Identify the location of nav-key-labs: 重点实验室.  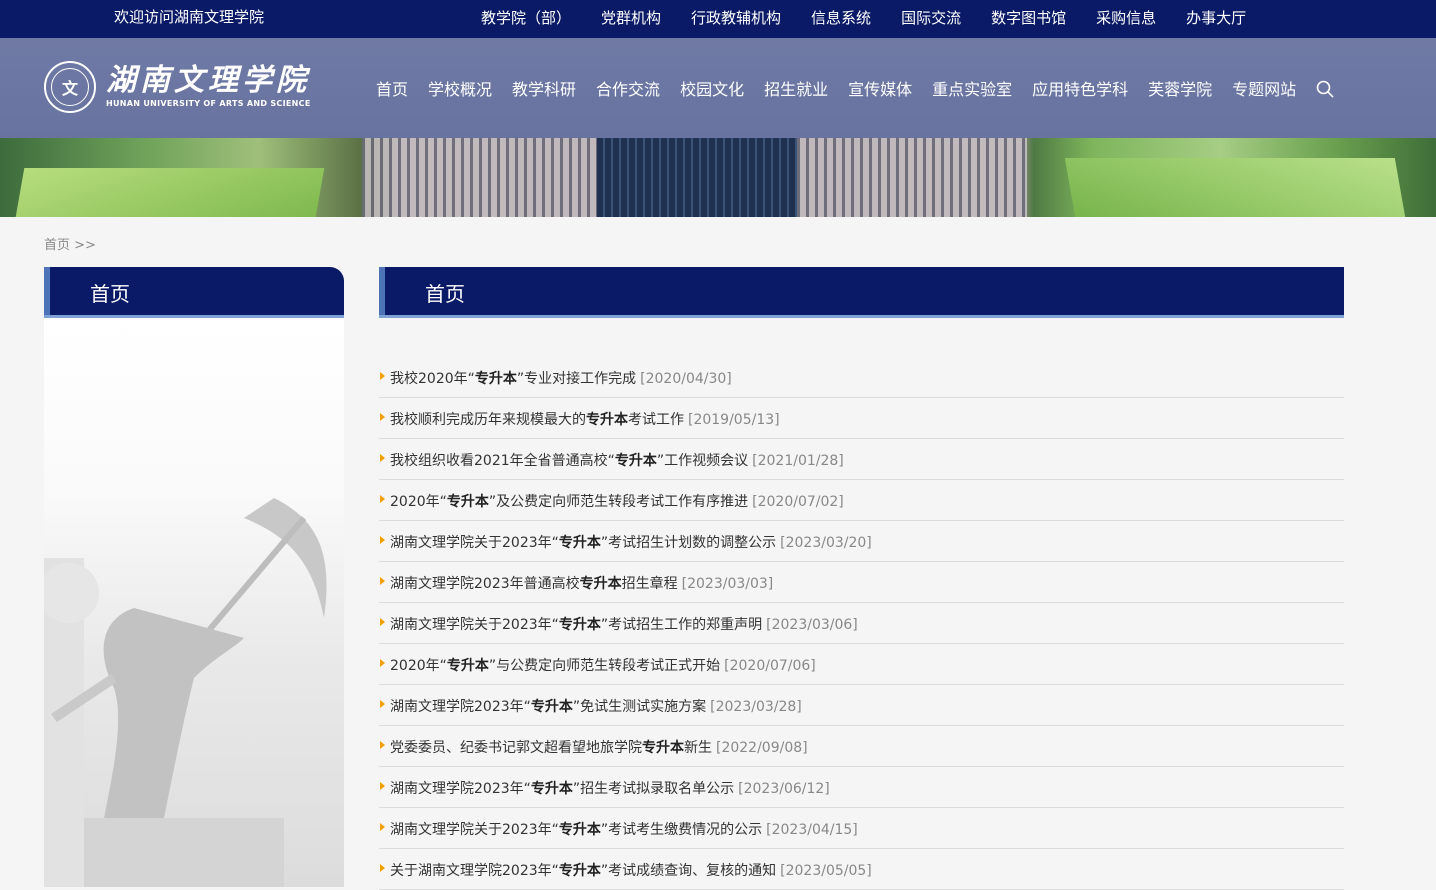
(972, 88).